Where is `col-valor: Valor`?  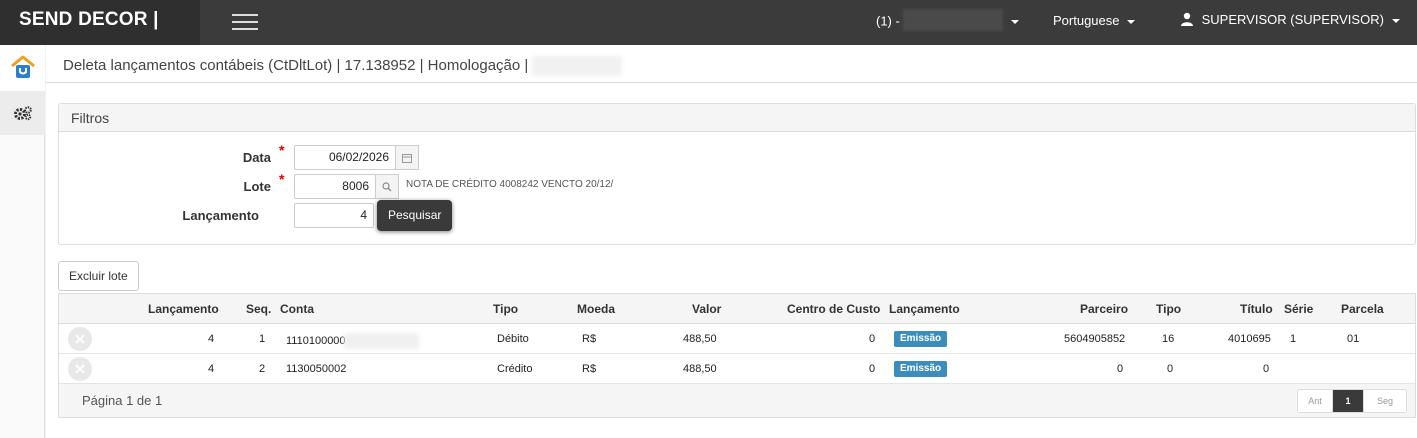
col-valor: Valor is located at coordinates (706, 309).